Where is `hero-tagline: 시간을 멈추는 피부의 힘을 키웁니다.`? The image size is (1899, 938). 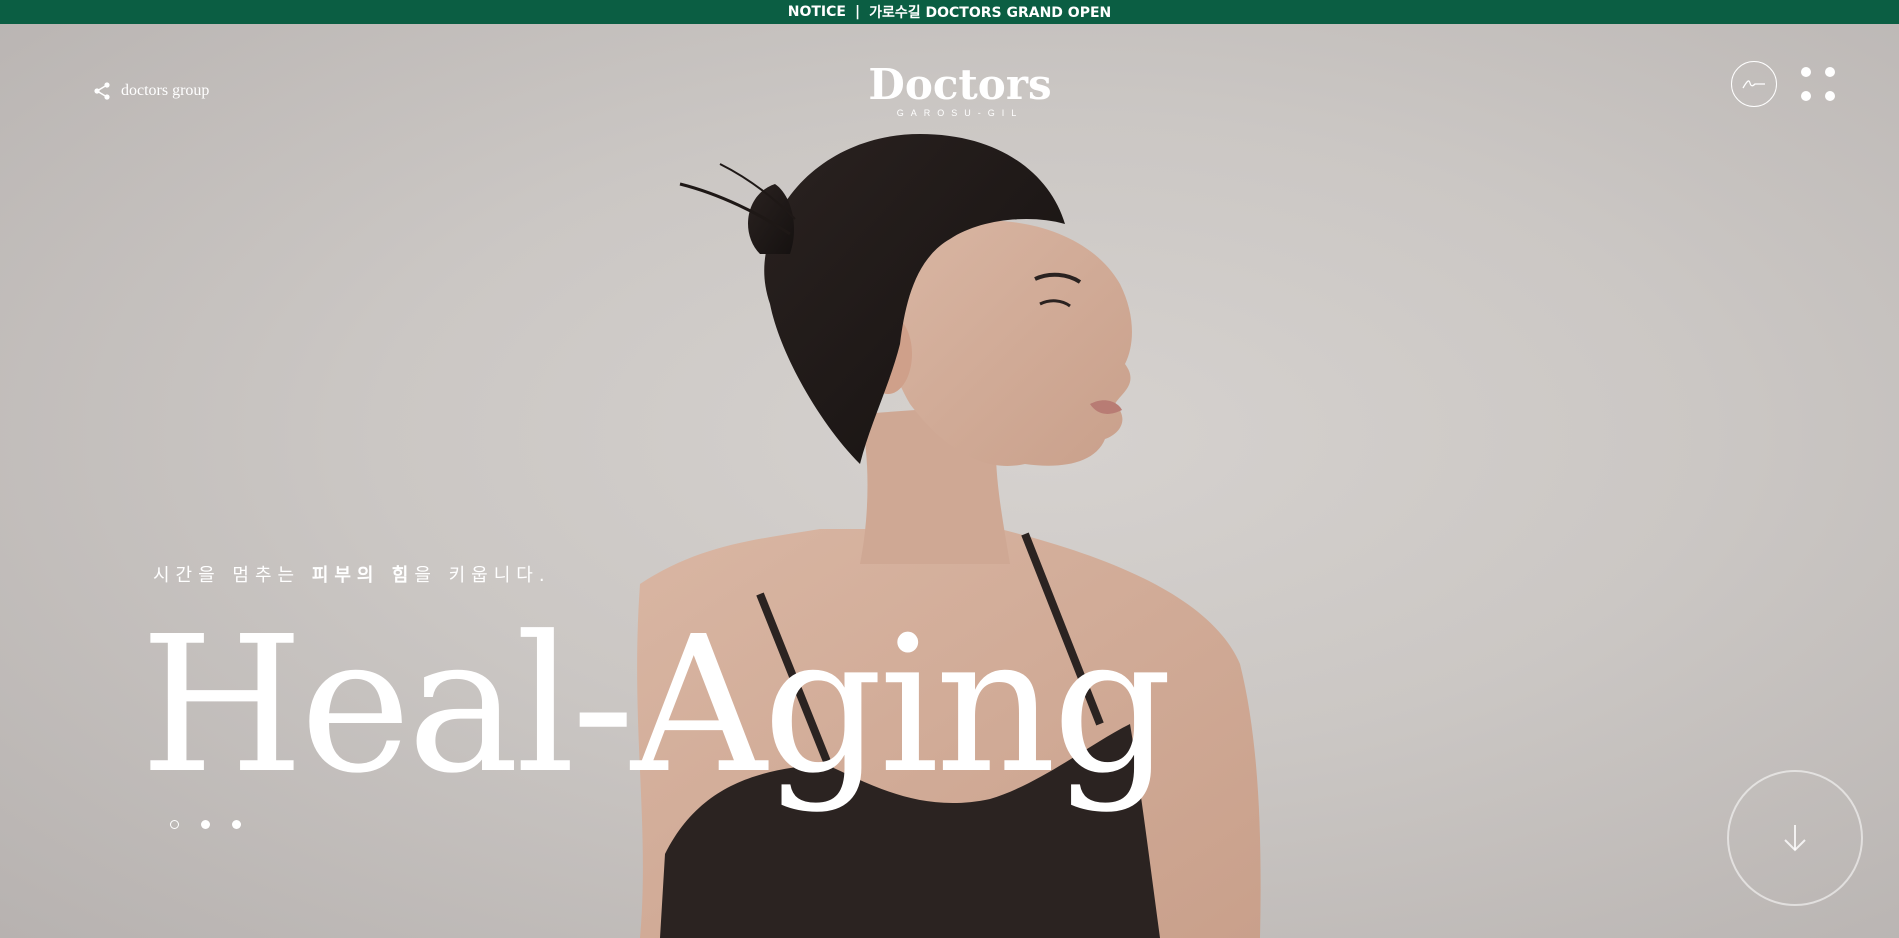 hero-tagline: 시간을 멈추는 피부의 힘을 키웁니다. is located at coordinates (352, 574).